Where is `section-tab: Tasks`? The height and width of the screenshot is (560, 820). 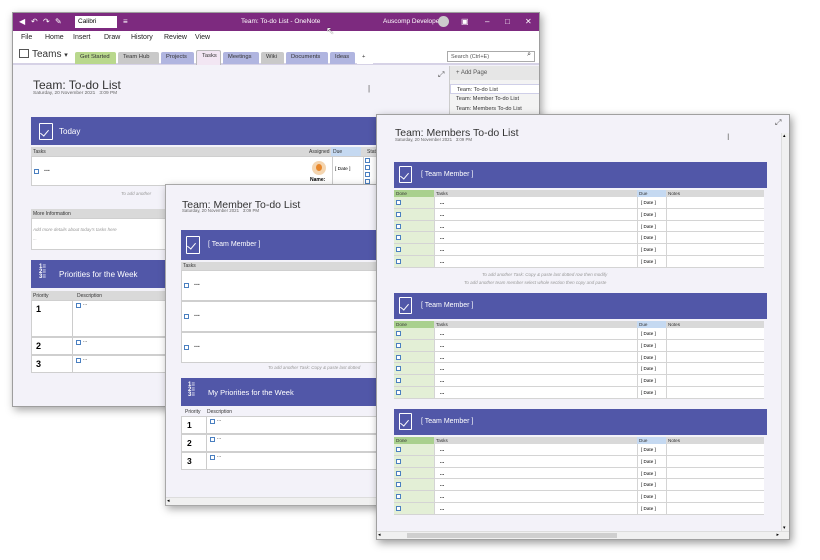
section-tab: Tasks is located at coordinates (208, 57).